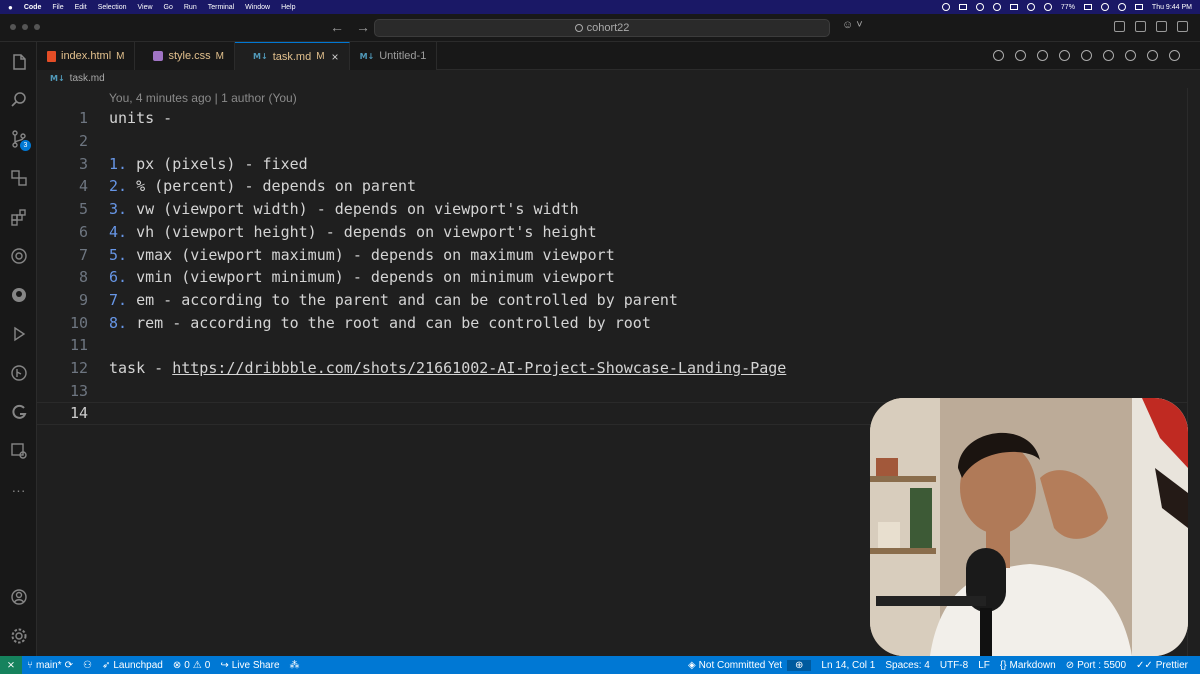 The image size is (1200, 674). I want to click on port-label: Port : 5500, so click(1101, 665).